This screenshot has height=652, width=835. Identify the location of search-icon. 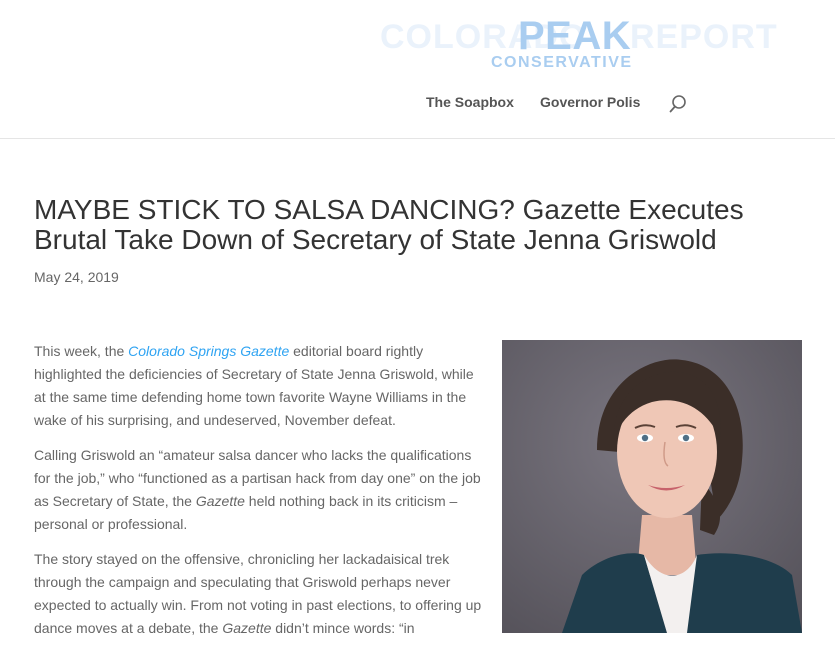
(678, 104).